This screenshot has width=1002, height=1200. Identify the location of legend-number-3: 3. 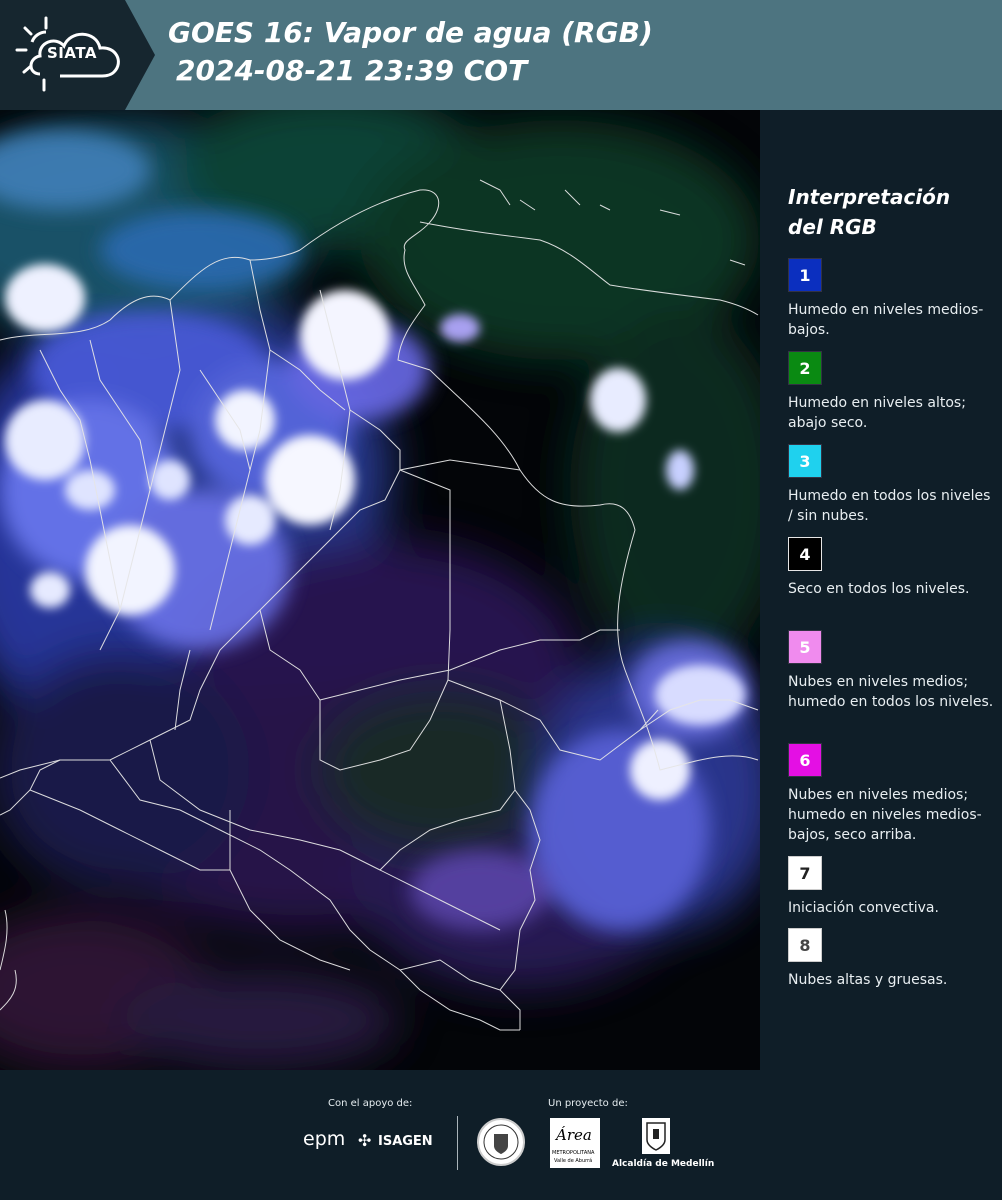
(805, 461).